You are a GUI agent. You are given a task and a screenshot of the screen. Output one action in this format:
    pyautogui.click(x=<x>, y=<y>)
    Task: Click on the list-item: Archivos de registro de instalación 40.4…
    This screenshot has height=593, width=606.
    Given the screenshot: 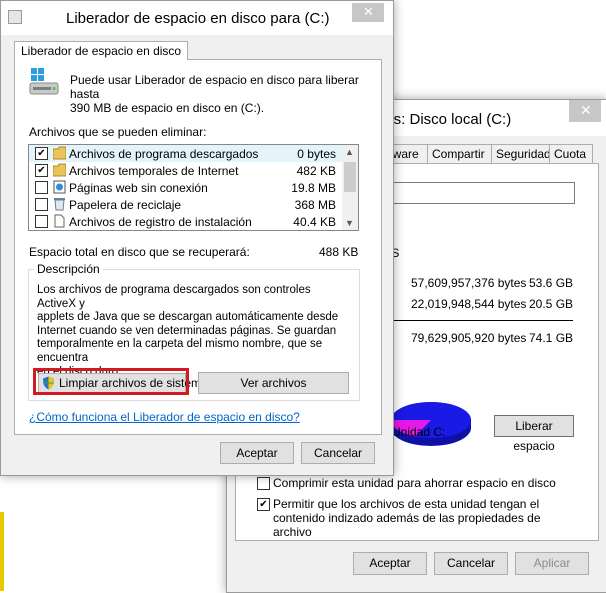 What is the action you would take?
    pyautogui.click(x=185, y=221)
    